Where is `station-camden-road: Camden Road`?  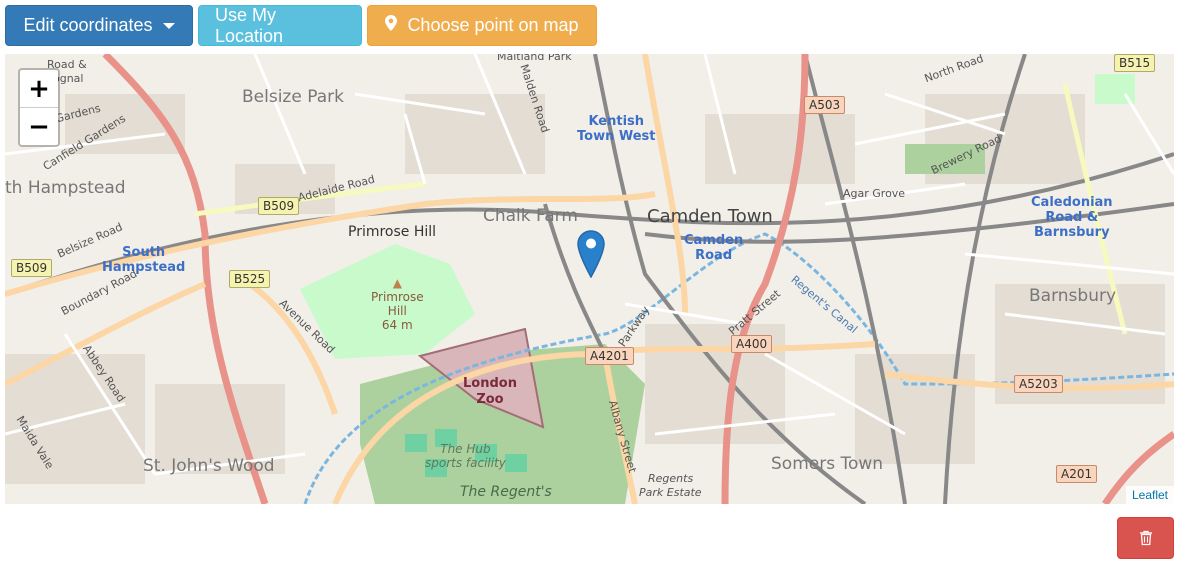 station-camden-road: Camden Road is located at coordinates (713, 248).